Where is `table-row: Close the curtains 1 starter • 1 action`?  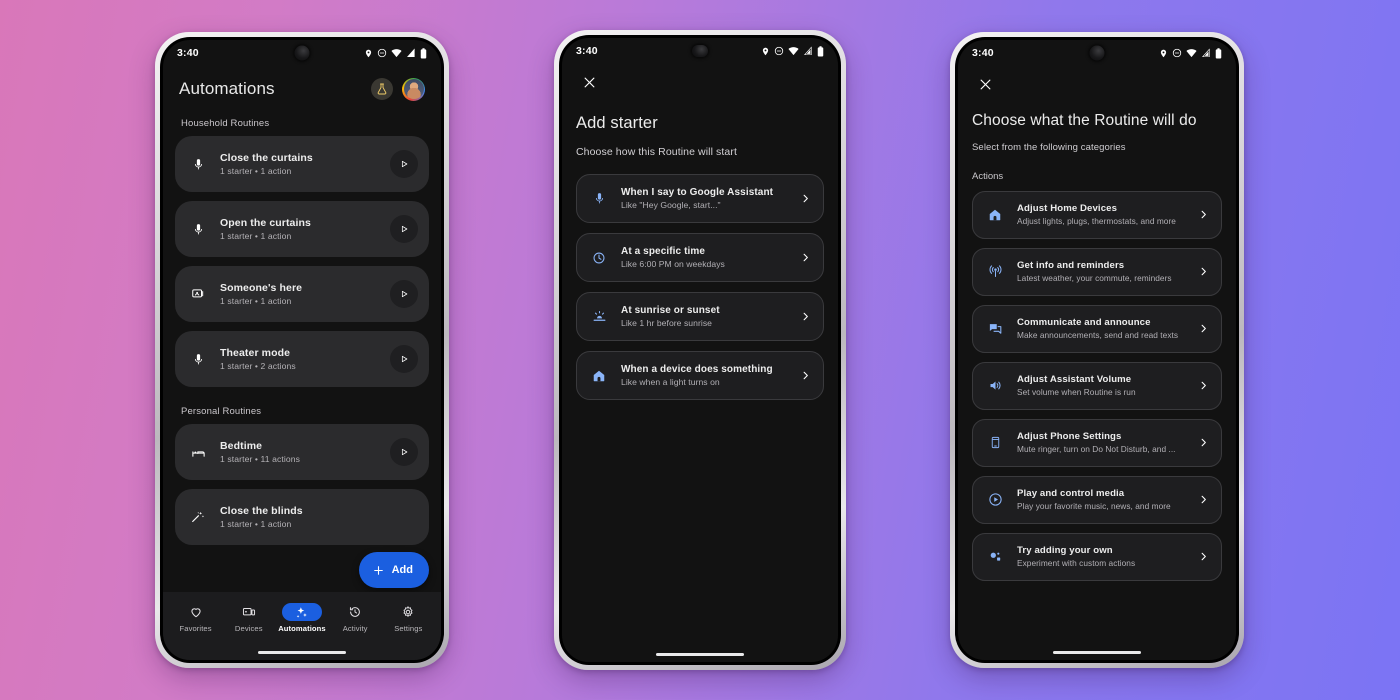 table-row: Close the curtains 1 starter • 1 action is located at coordinates (302, 164).